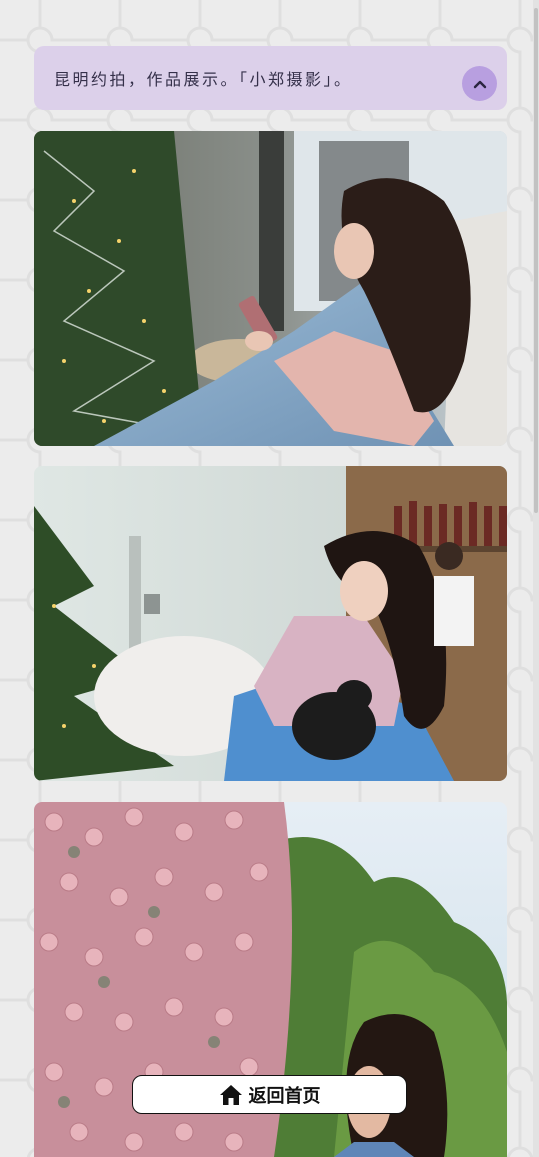 This screenshot has width=539, height=1157. Describe the element at coordinates (203, 79) in the screenshot. I see `page-title: 昆明约拍，作品展示。「小郑摄影」。` at that location.